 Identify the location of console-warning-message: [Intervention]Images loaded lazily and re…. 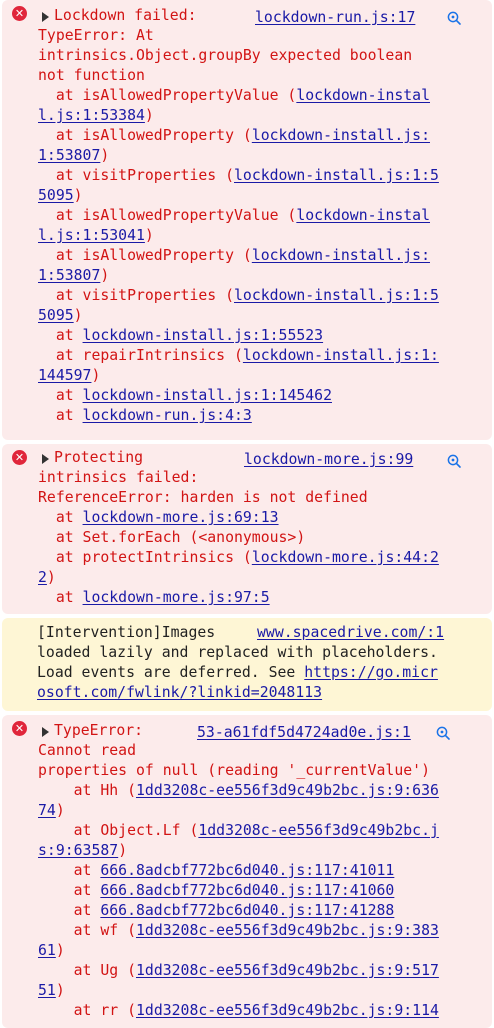
(247, 664).